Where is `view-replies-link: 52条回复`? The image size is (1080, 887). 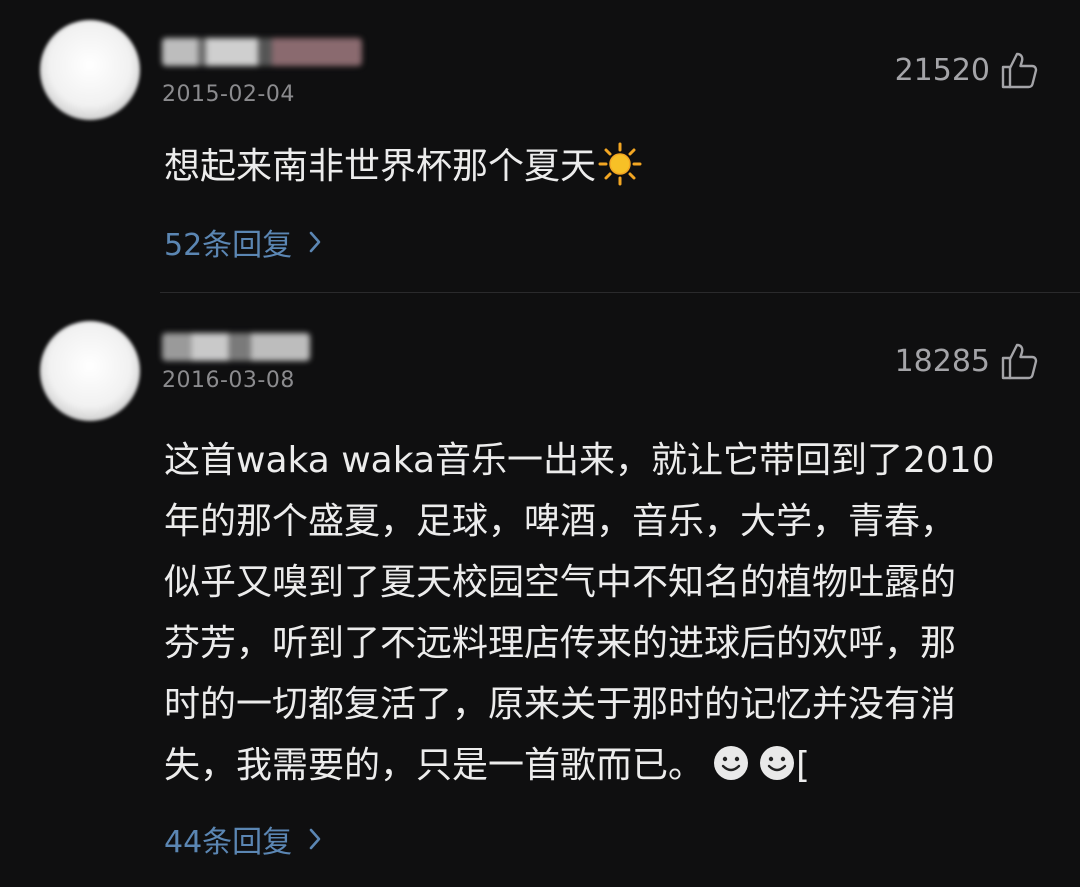 view-replies-link: 52条回复 is located at coordinates (243, 242).